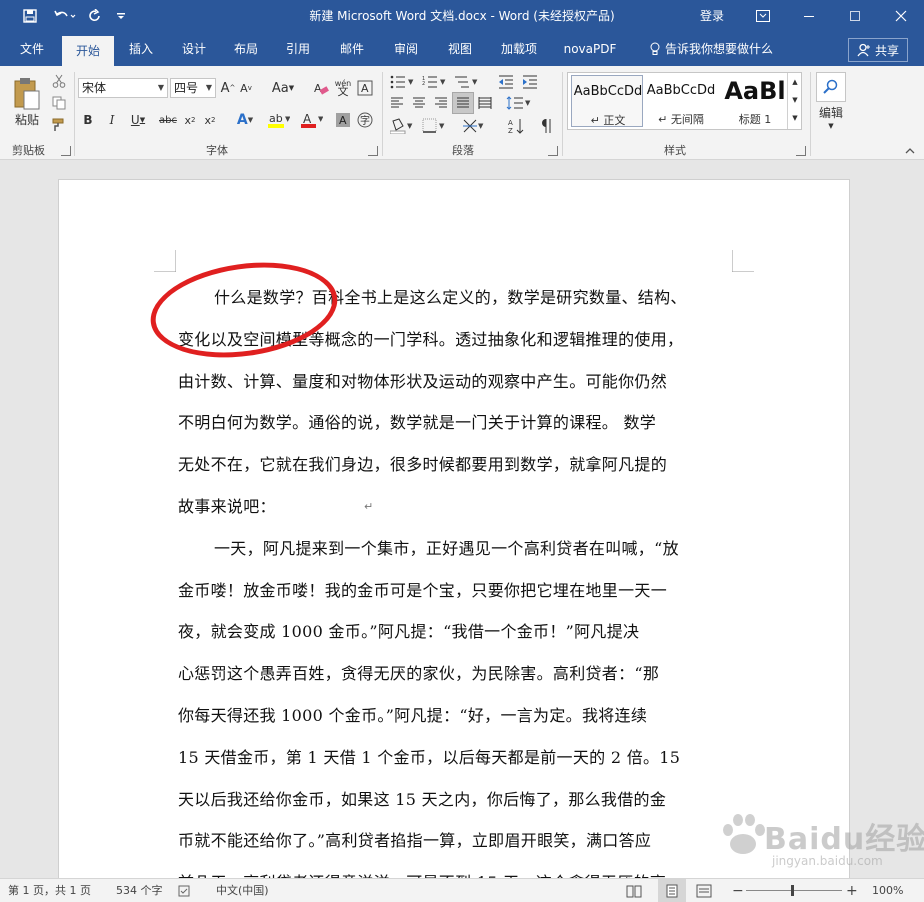 The image size is (924, 902). I want to click on close-icon, so click(901, 16).